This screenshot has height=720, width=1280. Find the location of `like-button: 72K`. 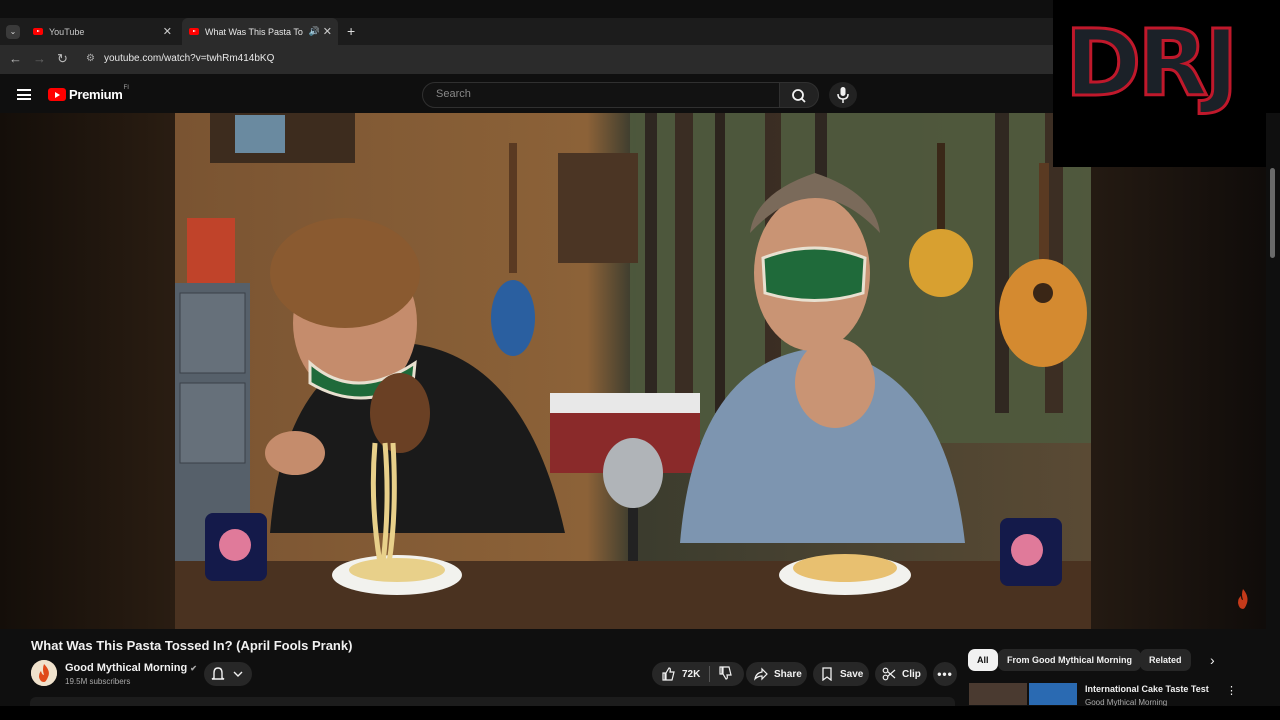

like-button: 72K is located at coordinates (680, 674).